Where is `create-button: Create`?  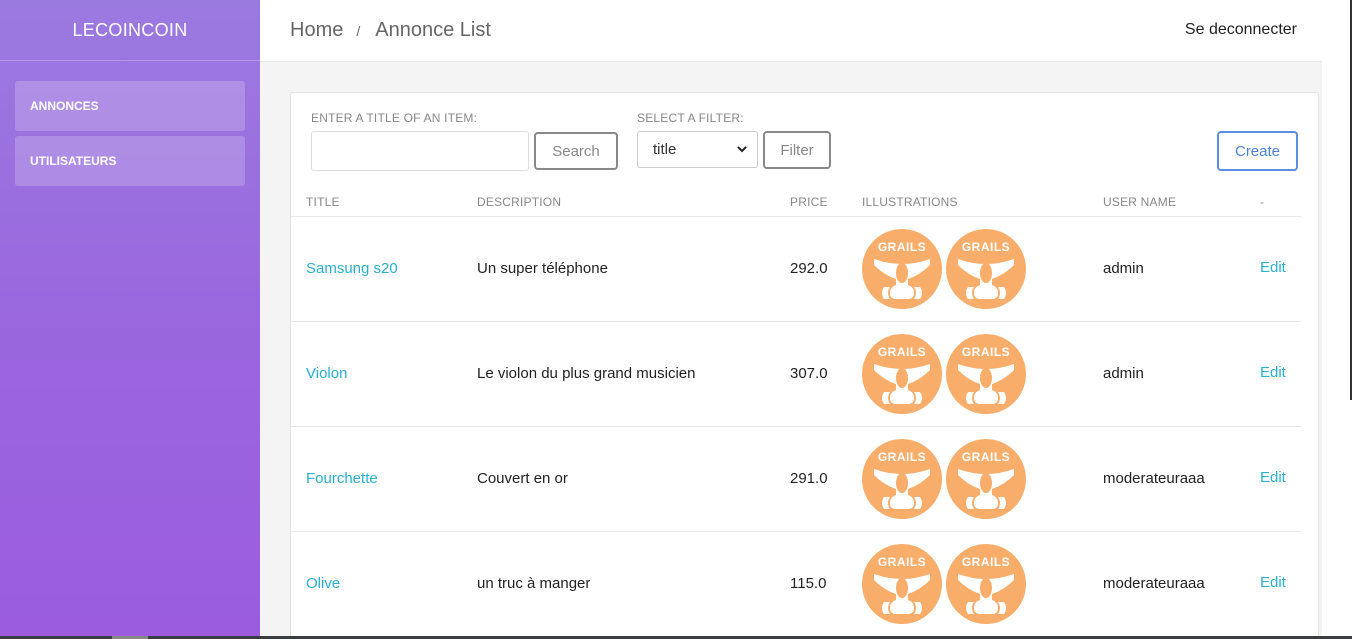
create-button: Create is located at coordinates (1257, 151).